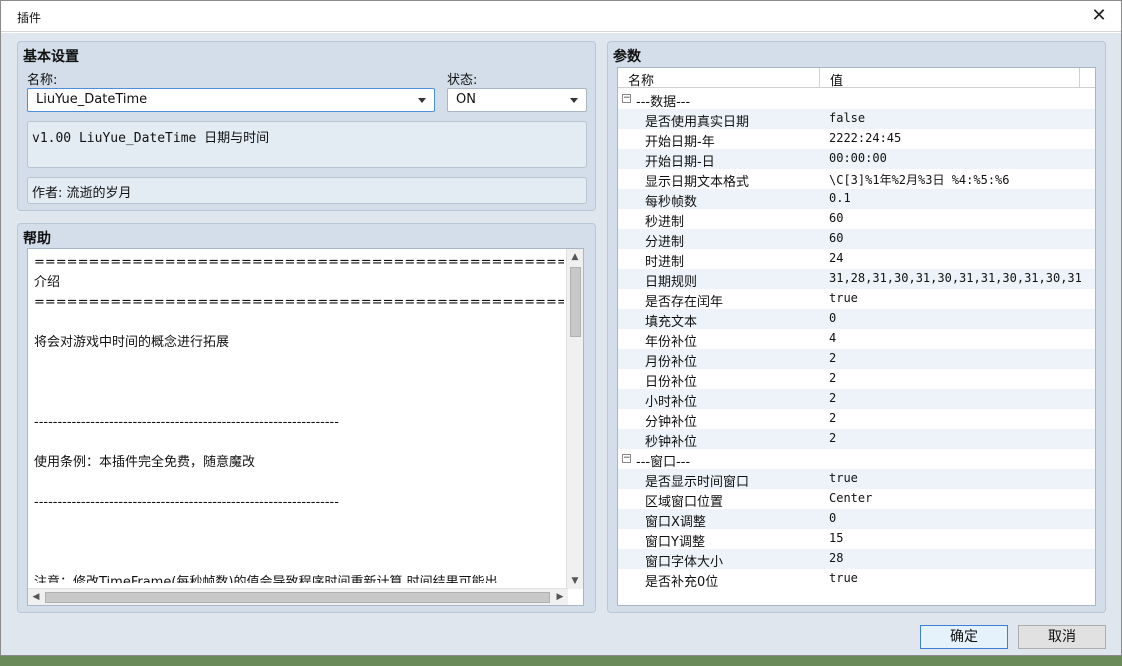 The image size is (1122, 666). Describe the element at coordinates (719, 78) in the screenshot. I see `column-header-name: 名称` at that location.